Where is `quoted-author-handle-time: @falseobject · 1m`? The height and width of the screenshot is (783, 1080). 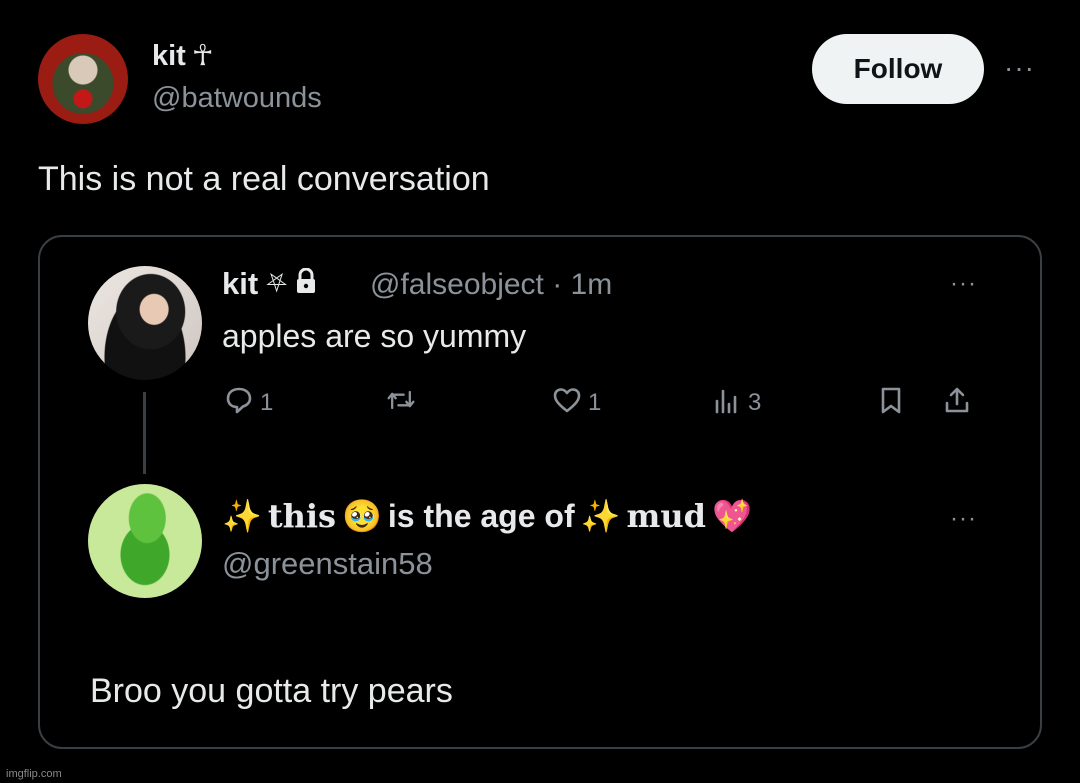
quoted-author-handle-time: @falseobject · 1m is located at coordinates (491, 285).